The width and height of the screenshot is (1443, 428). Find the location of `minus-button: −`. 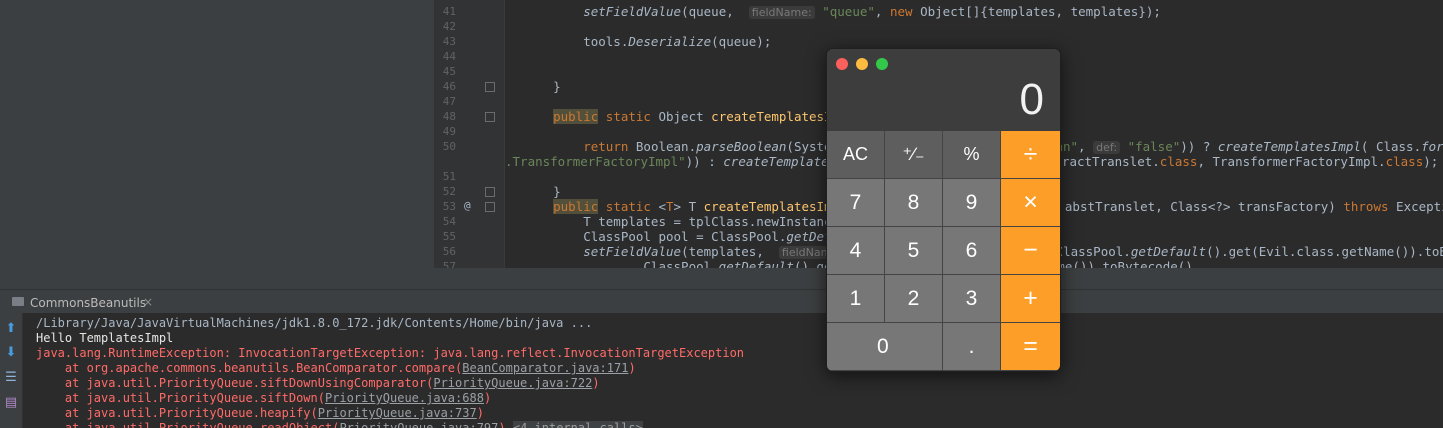

minus-button: − is located at coordinates (1030, 251).